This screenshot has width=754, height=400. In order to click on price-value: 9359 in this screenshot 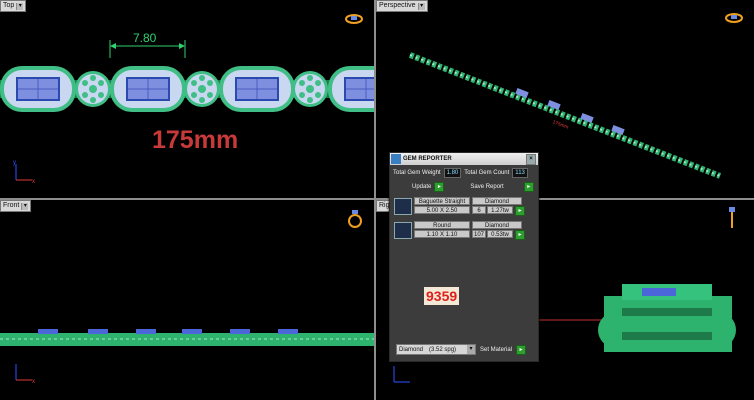, I will do `click(442, 296)`.